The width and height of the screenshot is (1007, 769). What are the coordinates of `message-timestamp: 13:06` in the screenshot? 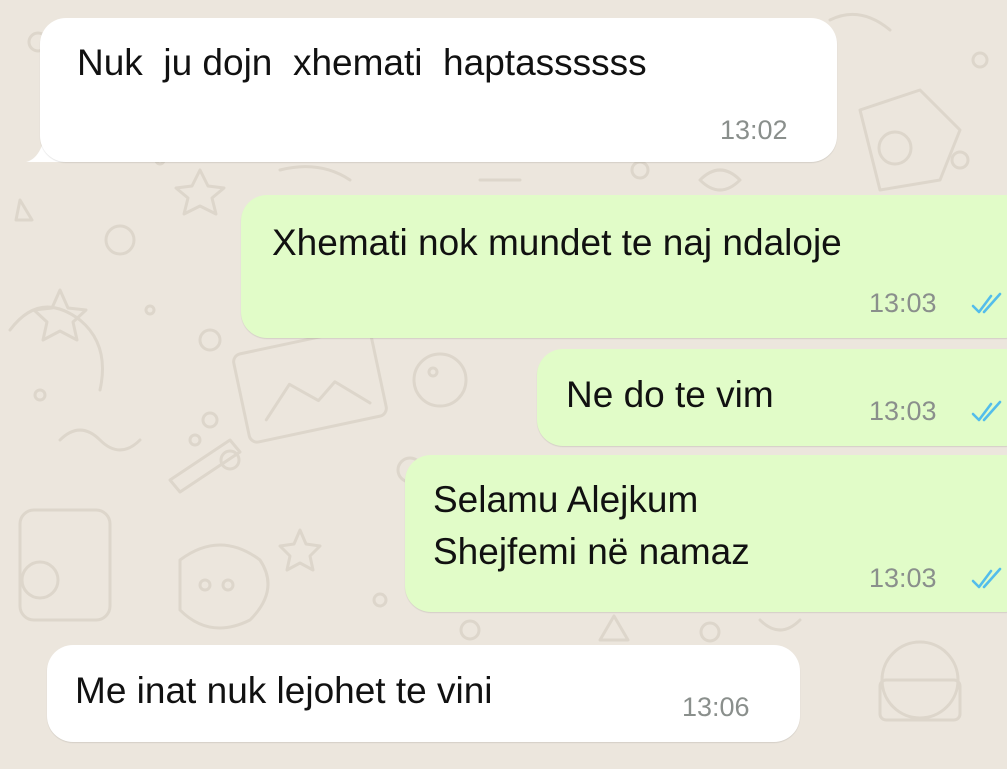 It's located at (716, 707).